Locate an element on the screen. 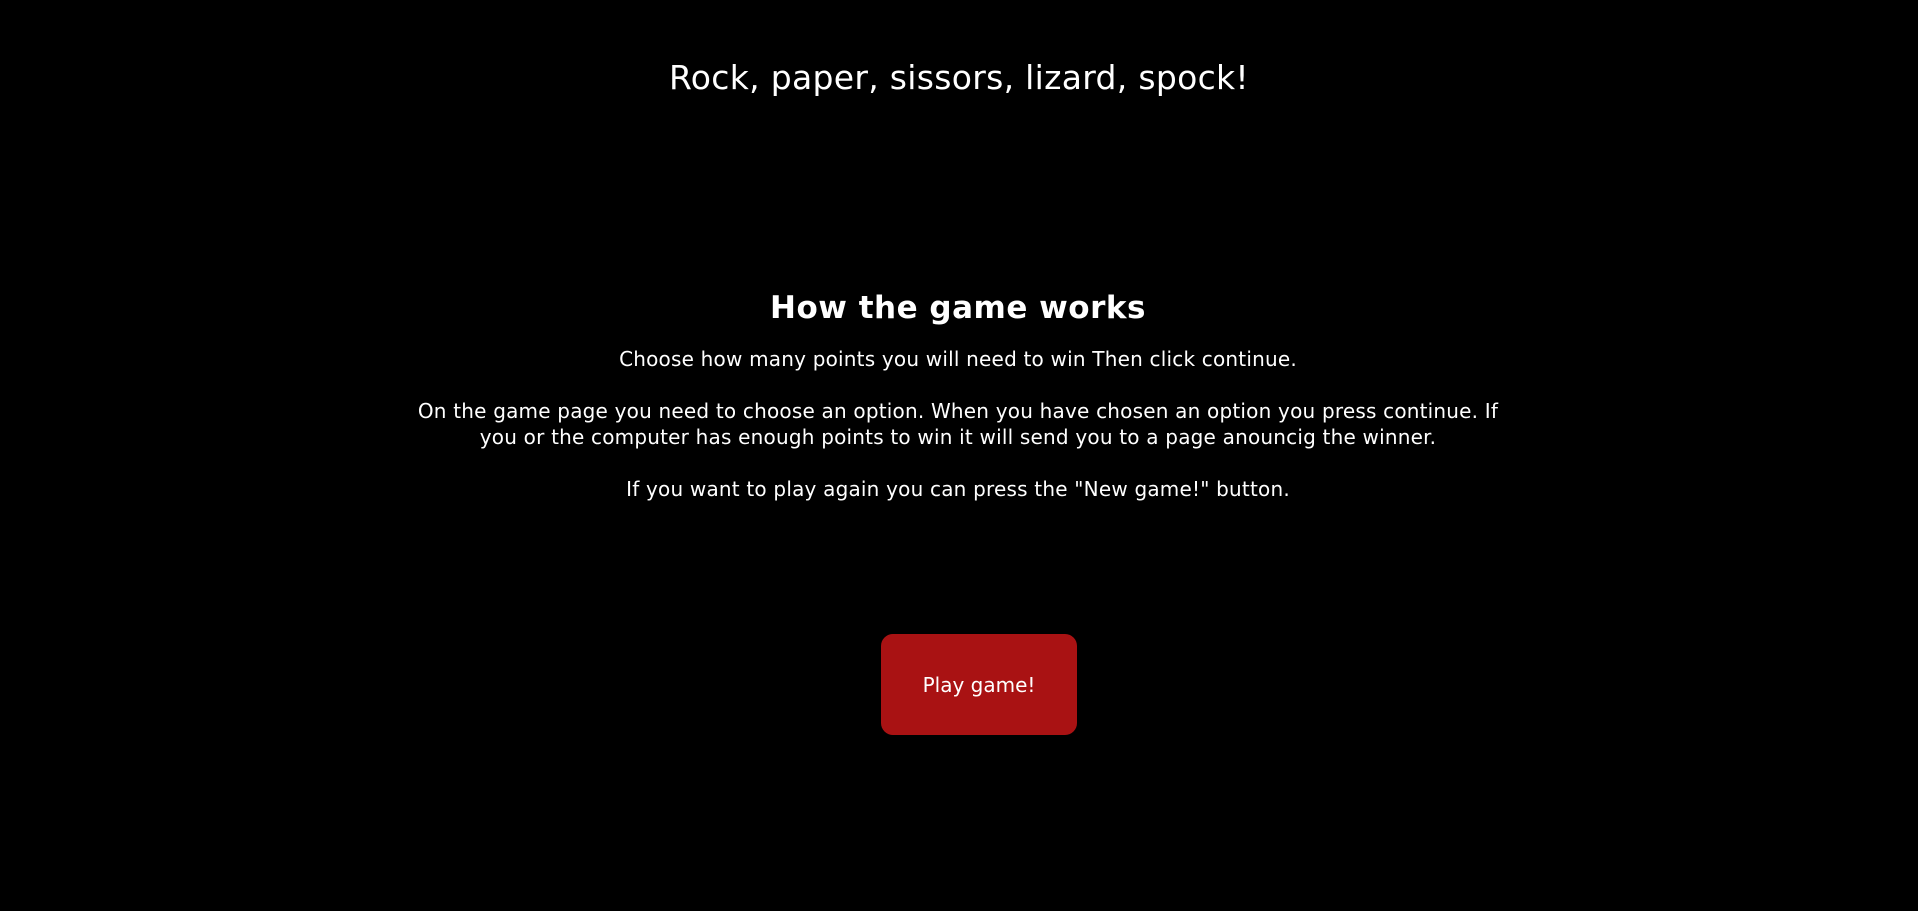 Image resolution: width=1918 pixels, height=911 pixels. instructions-heading: How the game works is located at coordinates (958, 308).